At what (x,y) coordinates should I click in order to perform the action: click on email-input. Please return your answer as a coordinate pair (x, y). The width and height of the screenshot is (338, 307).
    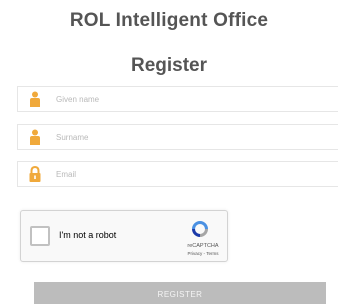
    Looking at the image, I should click on (186, 174).